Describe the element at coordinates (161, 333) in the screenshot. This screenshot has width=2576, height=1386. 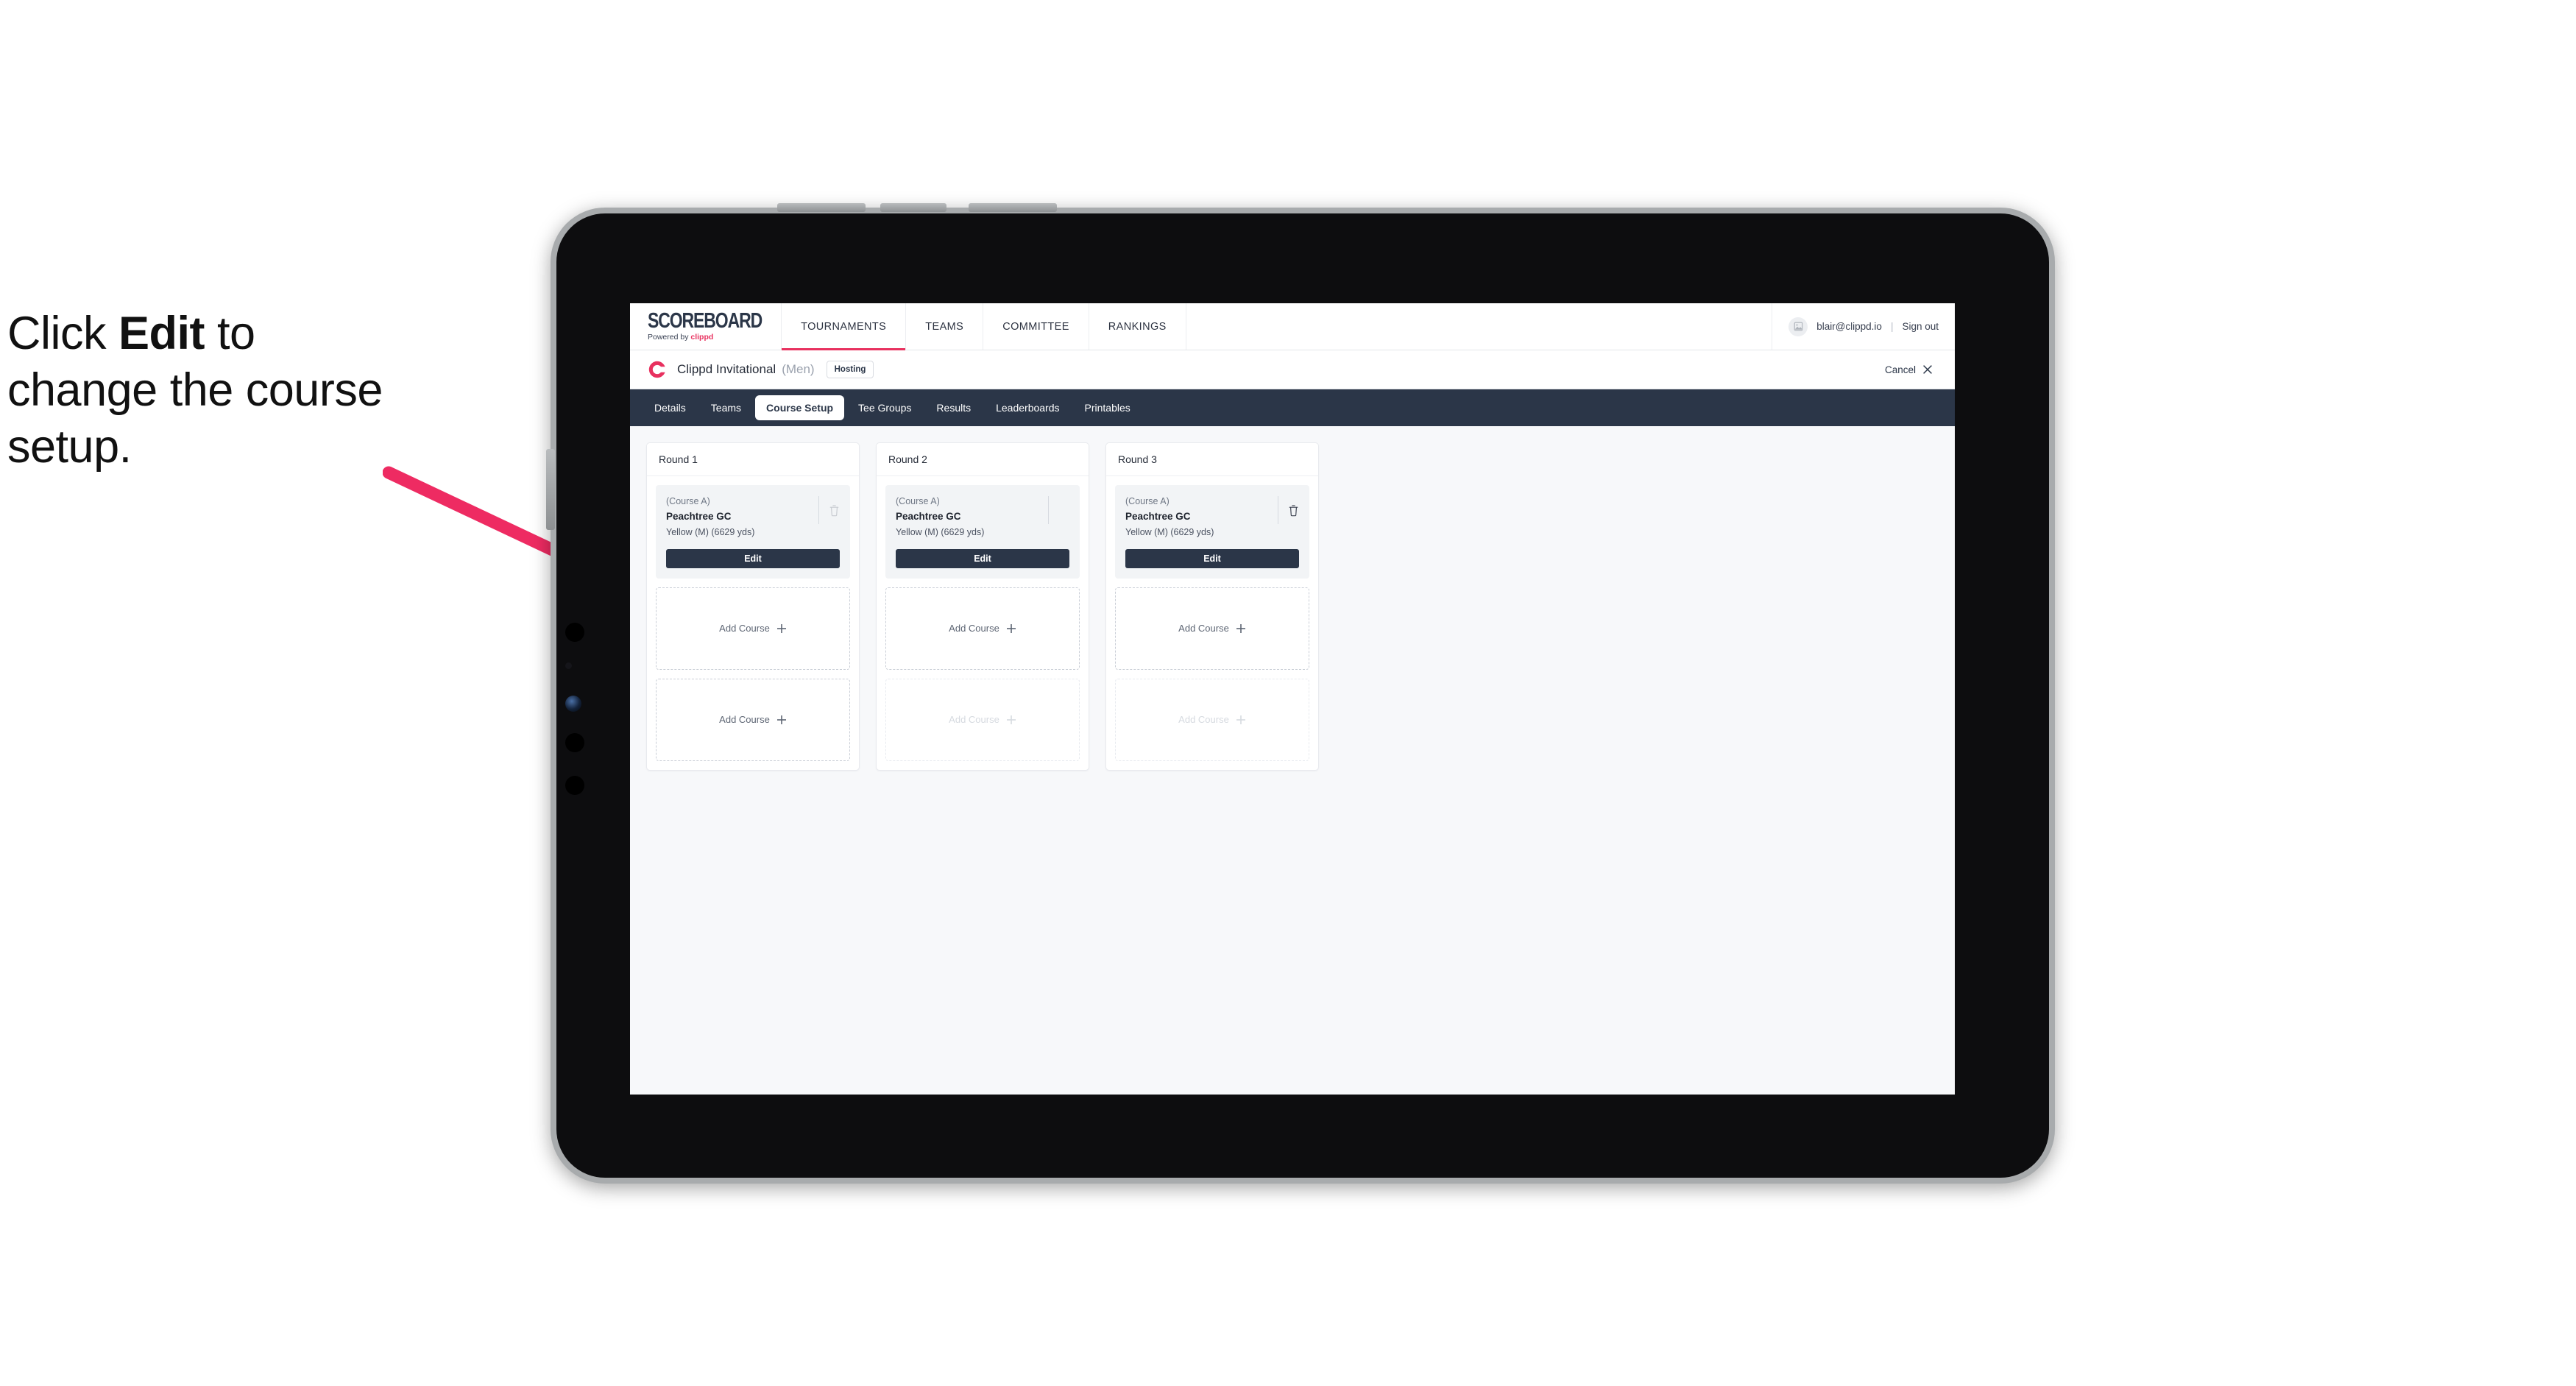
I see `annotation-text-bold: Edit` at that location.